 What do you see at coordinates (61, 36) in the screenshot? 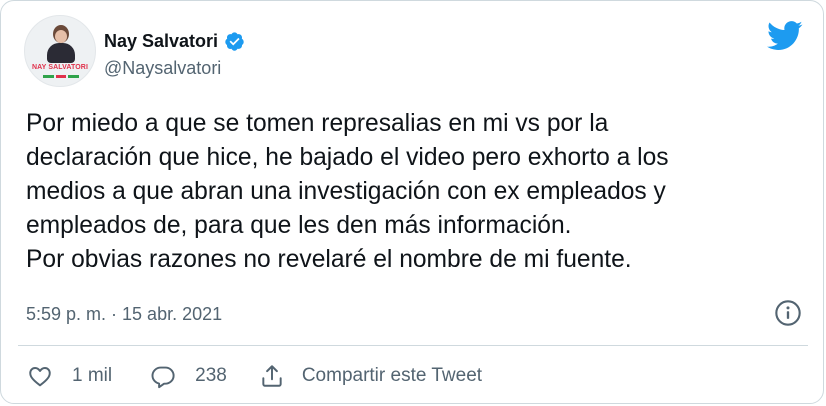
I see `avatar-face` at bounding box center [61, 36].